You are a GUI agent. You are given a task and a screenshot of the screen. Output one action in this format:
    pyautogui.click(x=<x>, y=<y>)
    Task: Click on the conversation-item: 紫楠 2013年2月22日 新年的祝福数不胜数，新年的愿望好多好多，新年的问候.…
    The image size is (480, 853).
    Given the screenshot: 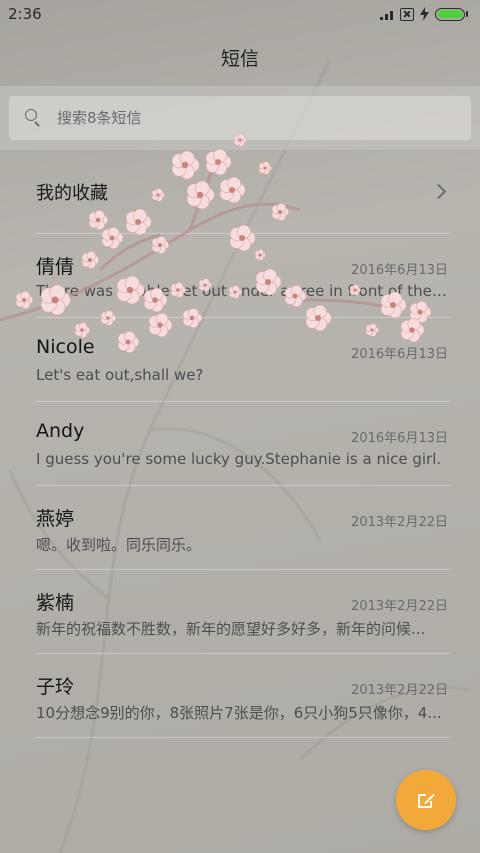 What is the action you would take?
    pyautogui.click(x=243, y=612)
    